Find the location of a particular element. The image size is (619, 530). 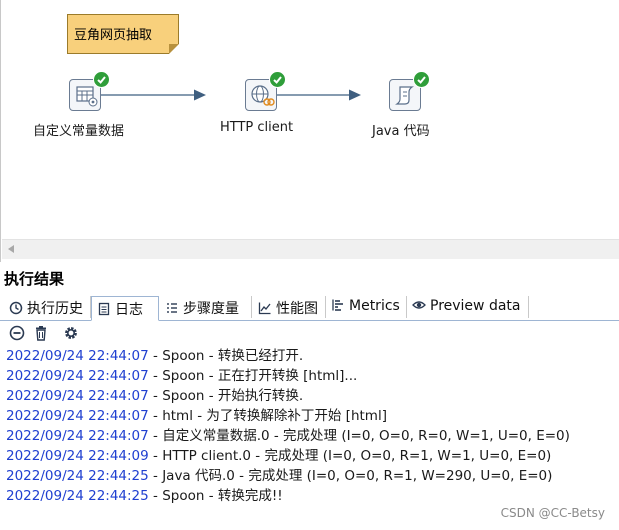

results-panel-title: 执行结果 is located at coordinates (34, 279).